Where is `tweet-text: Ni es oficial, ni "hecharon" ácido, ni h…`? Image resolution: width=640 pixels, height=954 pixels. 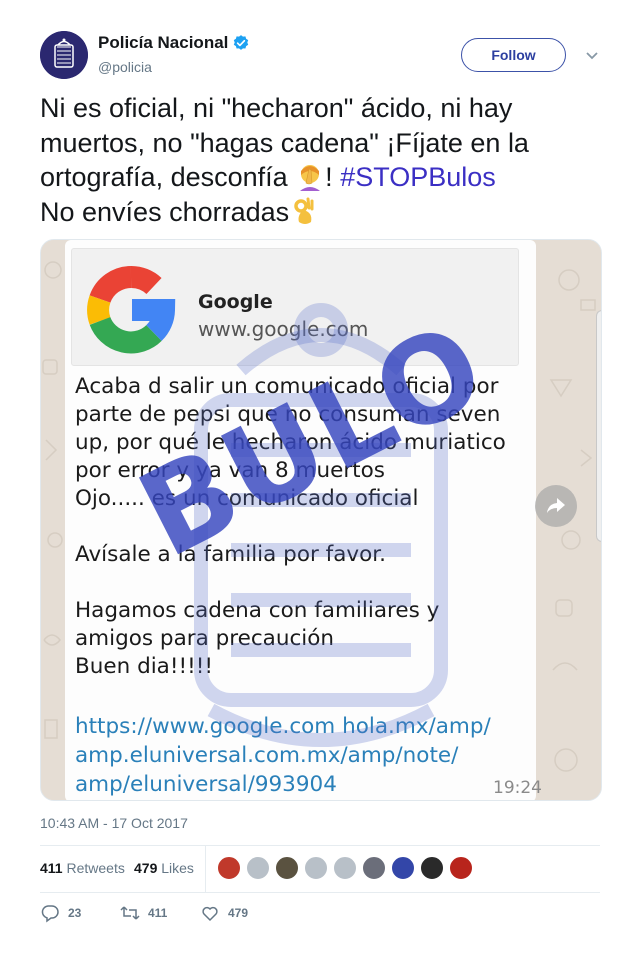
tweet-text: Ni es oficial, ni "hecharon" ácido, ni h… is located at coordinates (322, 160).